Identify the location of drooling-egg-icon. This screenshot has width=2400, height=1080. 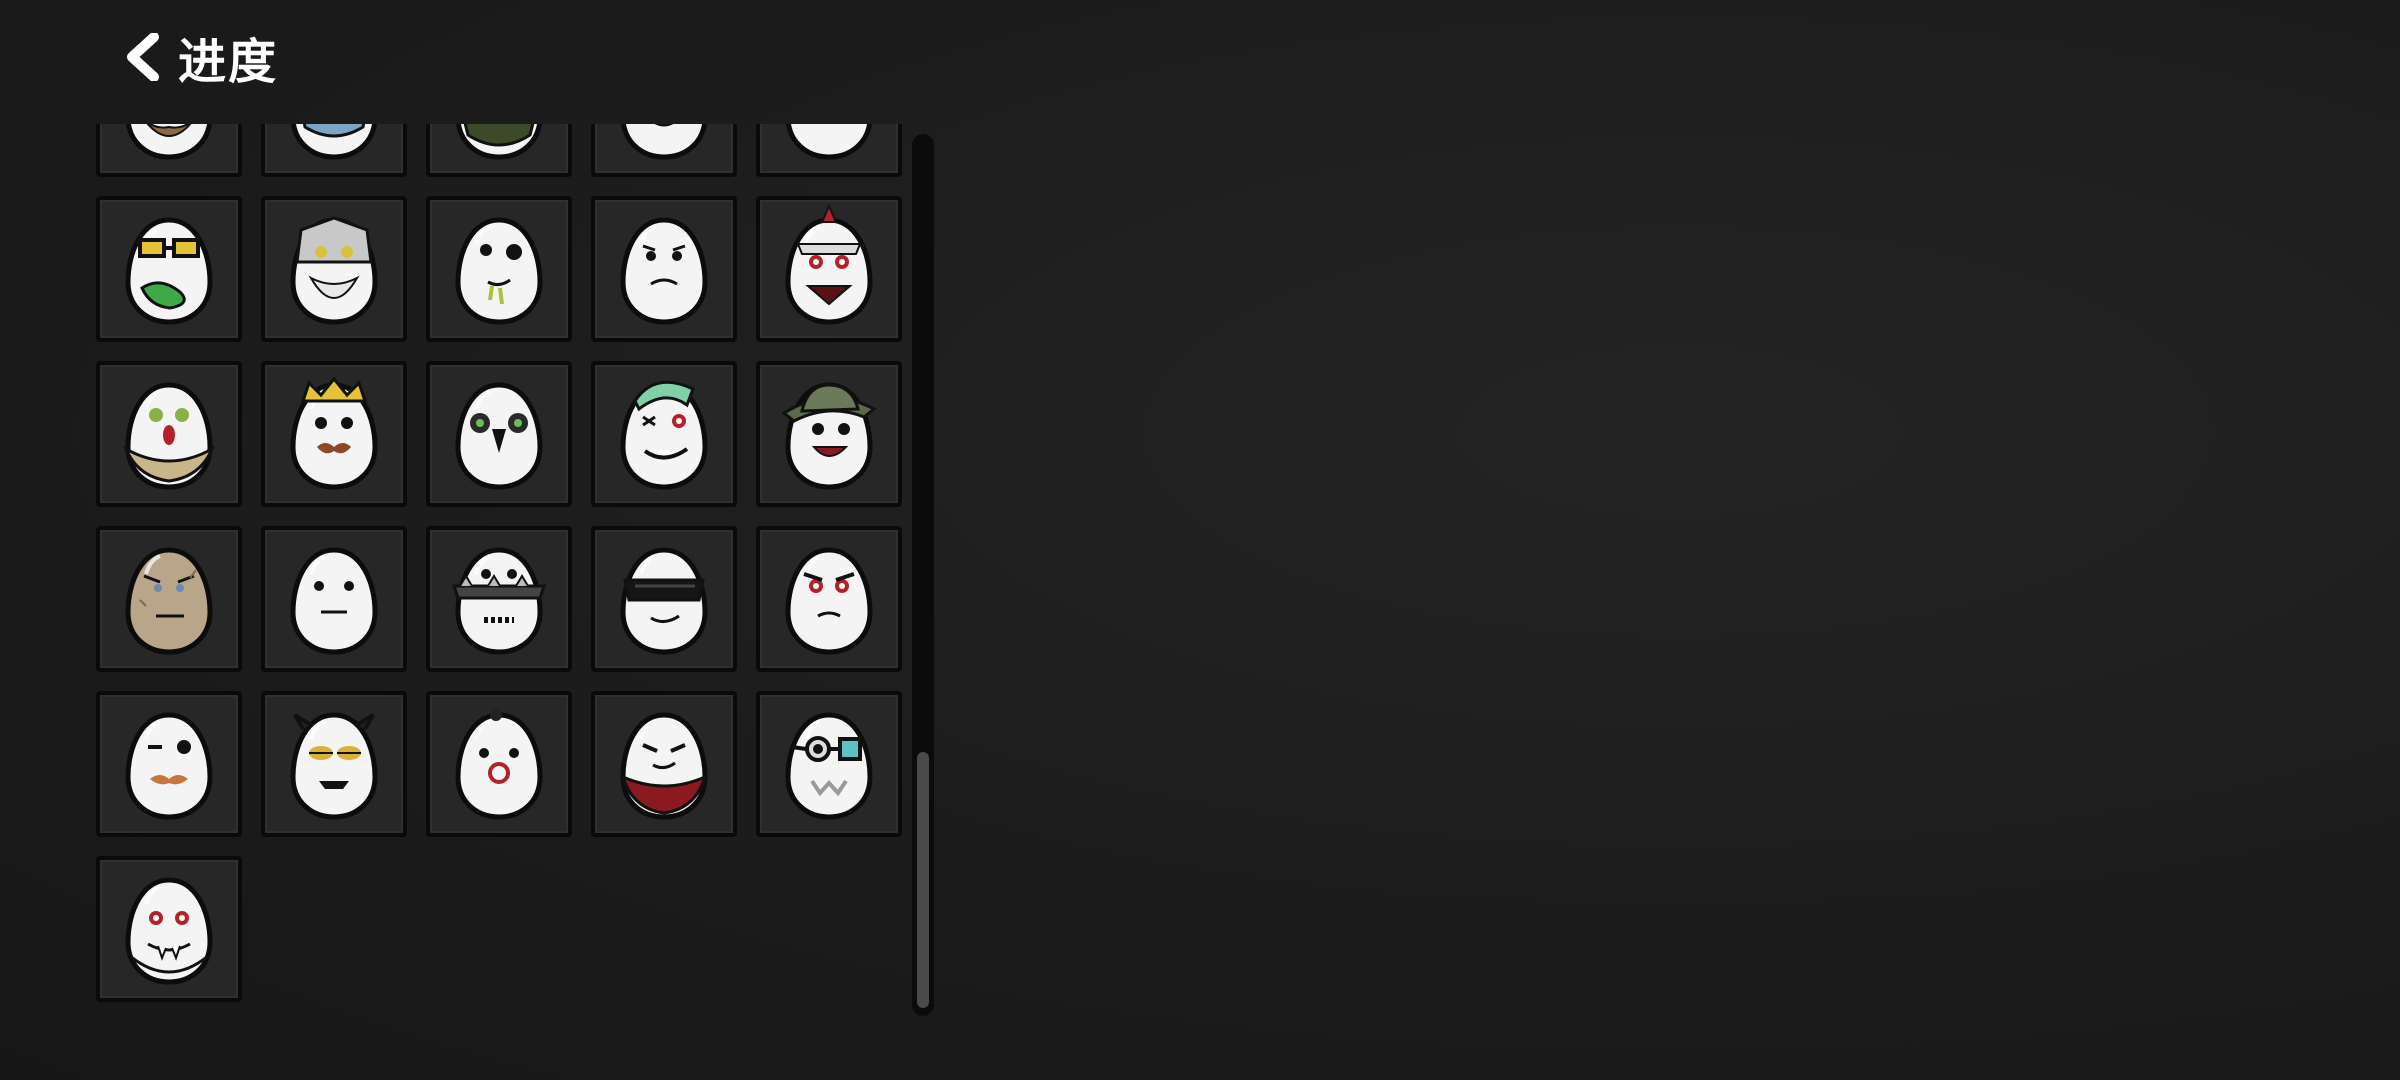
(499, 271).